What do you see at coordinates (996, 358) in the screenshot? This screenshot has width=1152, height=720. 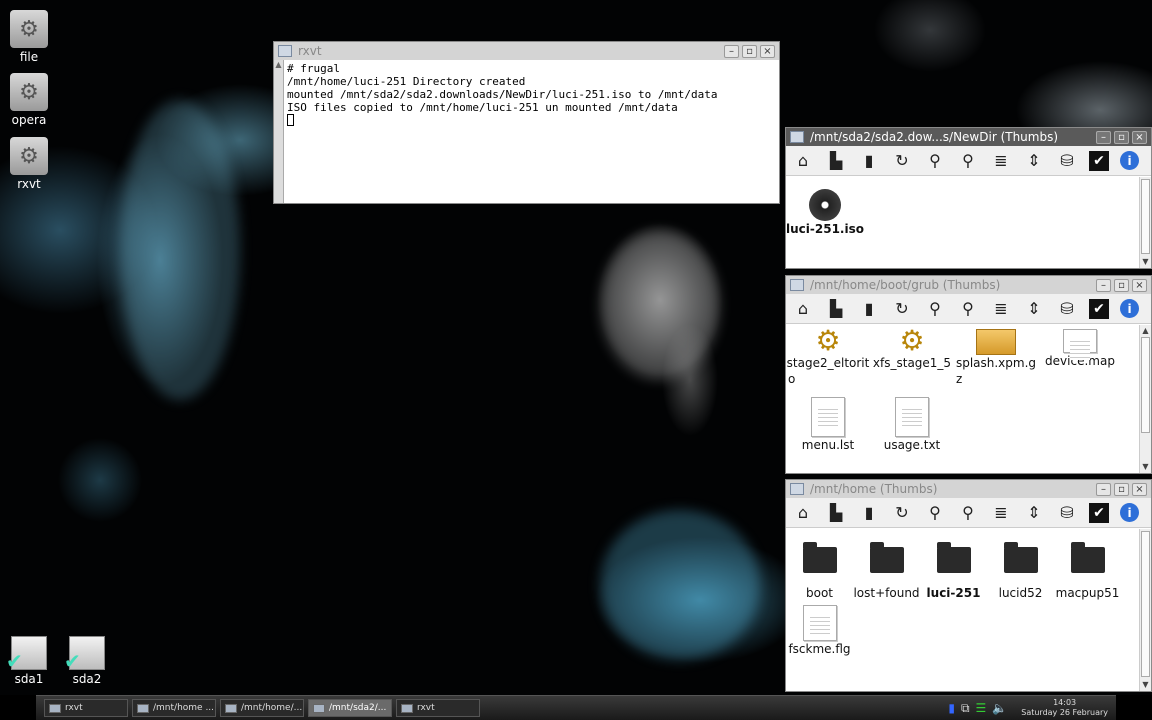 I see `file-item: splash.xpm.g z` at bounding box center [996, 358].